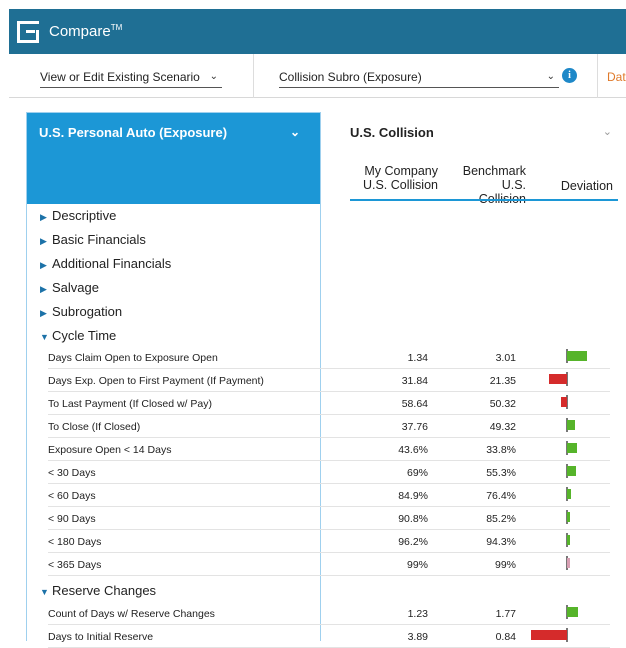 The width and height of the screenshot is (626, 648). What do you see at coordinates (75, 565) in the screenshot?
I see `metric-label: < 365 Days` at bounding box center [75, 565].